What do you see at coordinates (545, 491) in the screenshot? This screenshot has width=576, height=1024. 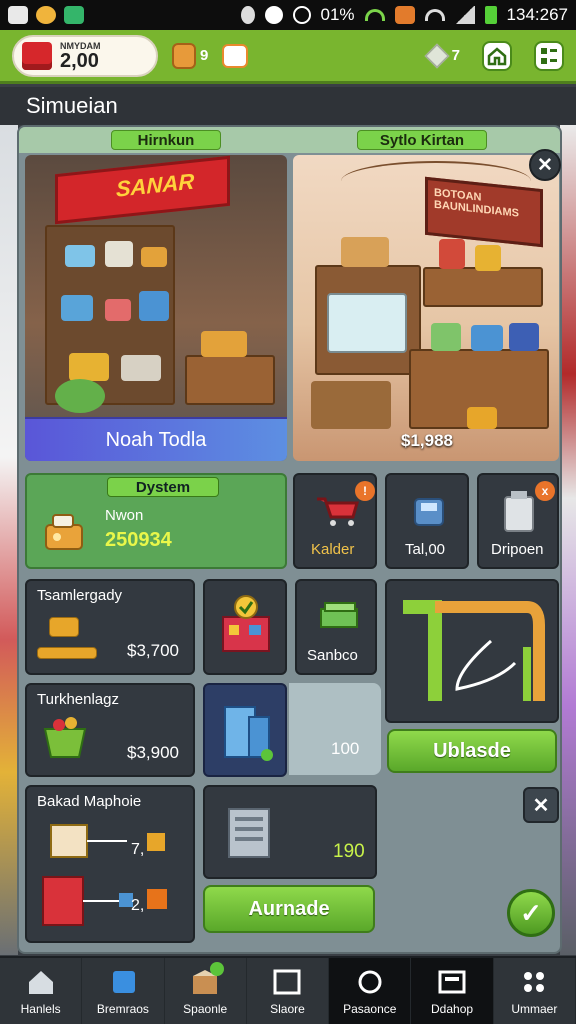 I see `close-badge-icon: x` at bounding box center [545, 491].